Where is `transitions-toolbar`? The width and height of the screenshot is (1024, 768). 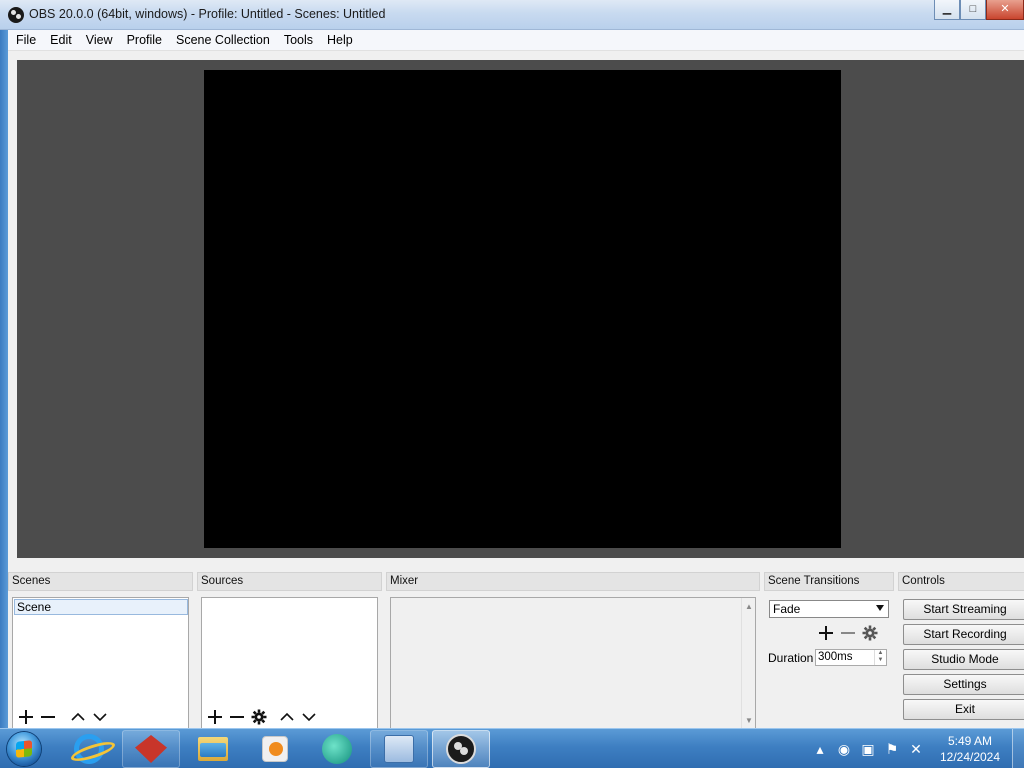
transitions-toolbar is located at coordinates (848, 633).